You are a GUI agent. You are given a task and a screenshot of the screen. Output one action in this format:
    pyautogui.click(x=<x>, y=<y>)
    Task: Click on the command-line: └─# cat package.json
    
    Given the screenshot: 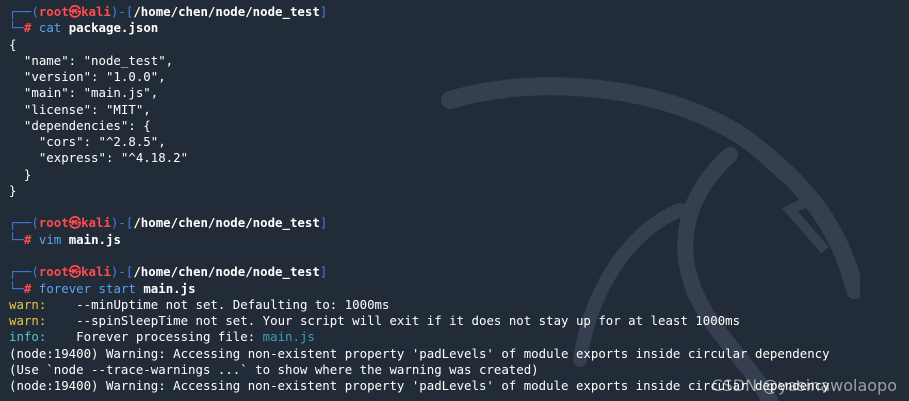 What is the action you would take?
    pyautogui.click(x=84, y=28)
    